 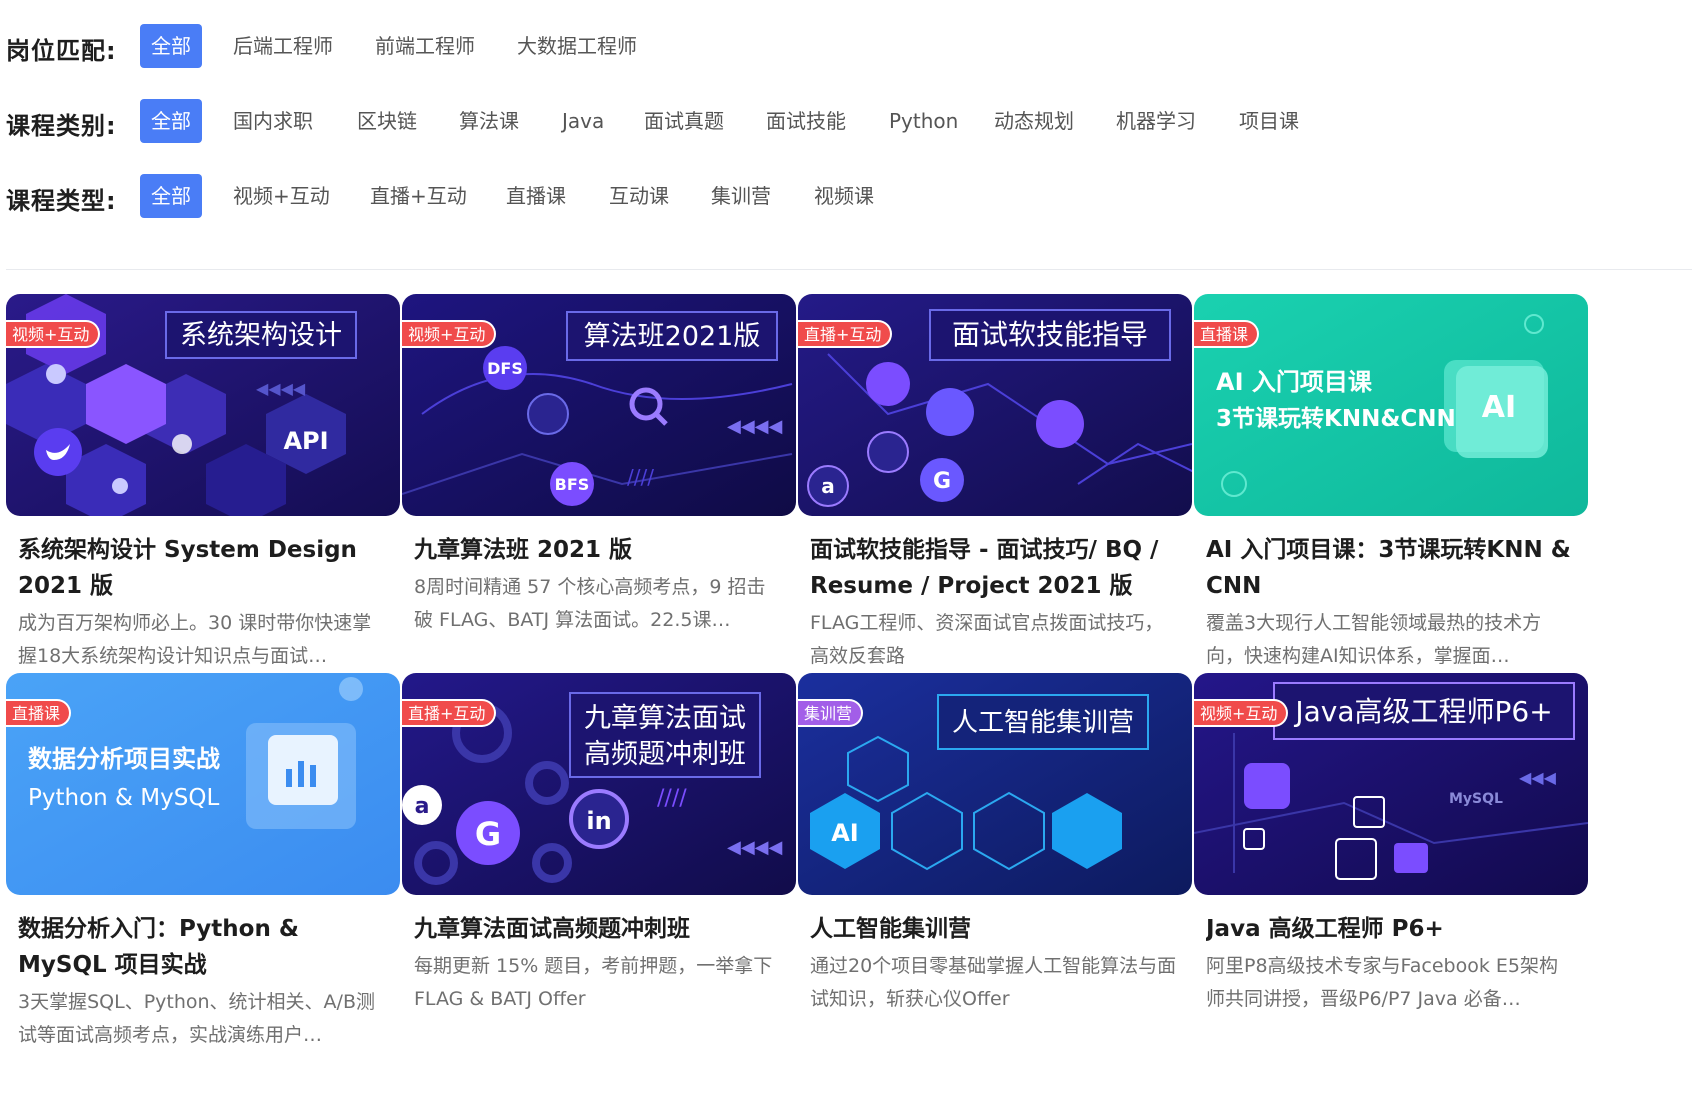 I want to click on apple-icon, so click(x=888, y=452).